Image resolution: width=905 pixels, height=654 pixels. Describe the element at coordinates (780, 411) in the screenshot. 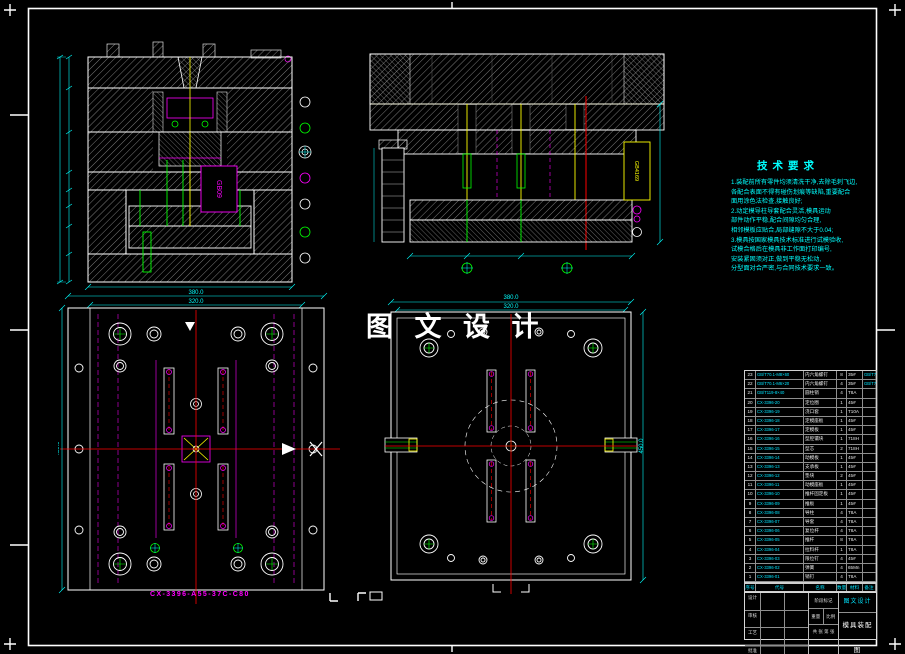

I see `bom-cell-code: CX-3396-19` at that location.